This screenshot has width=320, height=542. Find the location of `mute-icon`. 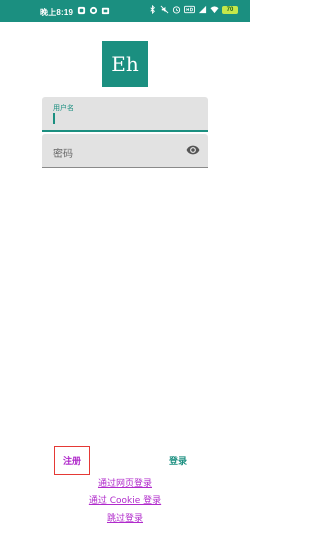

mute-icon is located at coordinates (164, 9).